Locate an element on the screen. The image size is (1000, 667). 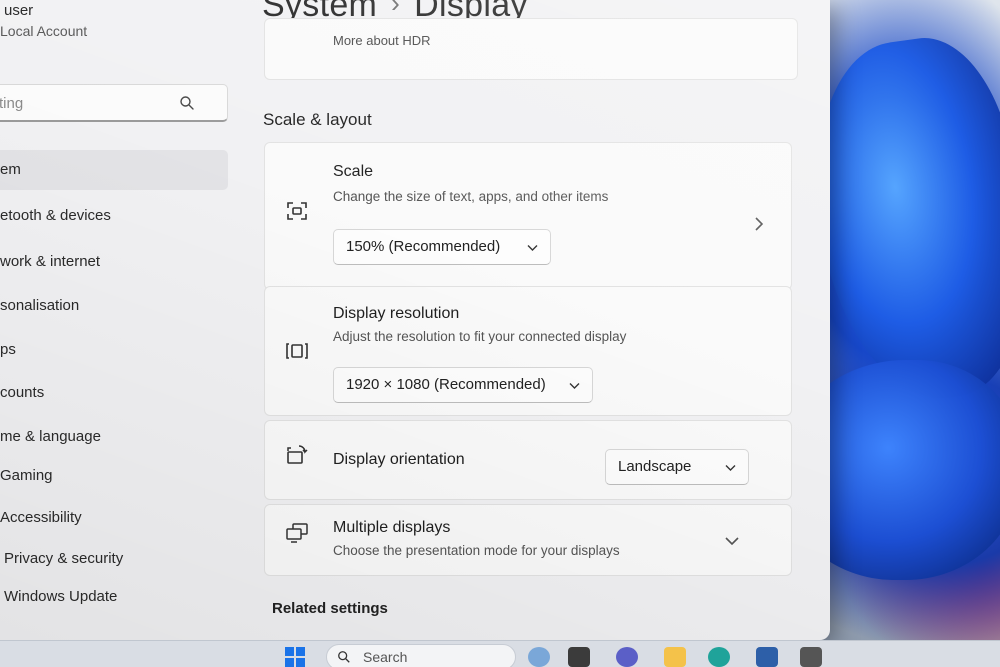
related-settings-heading: Related settings is located at coordinates (330, 608).